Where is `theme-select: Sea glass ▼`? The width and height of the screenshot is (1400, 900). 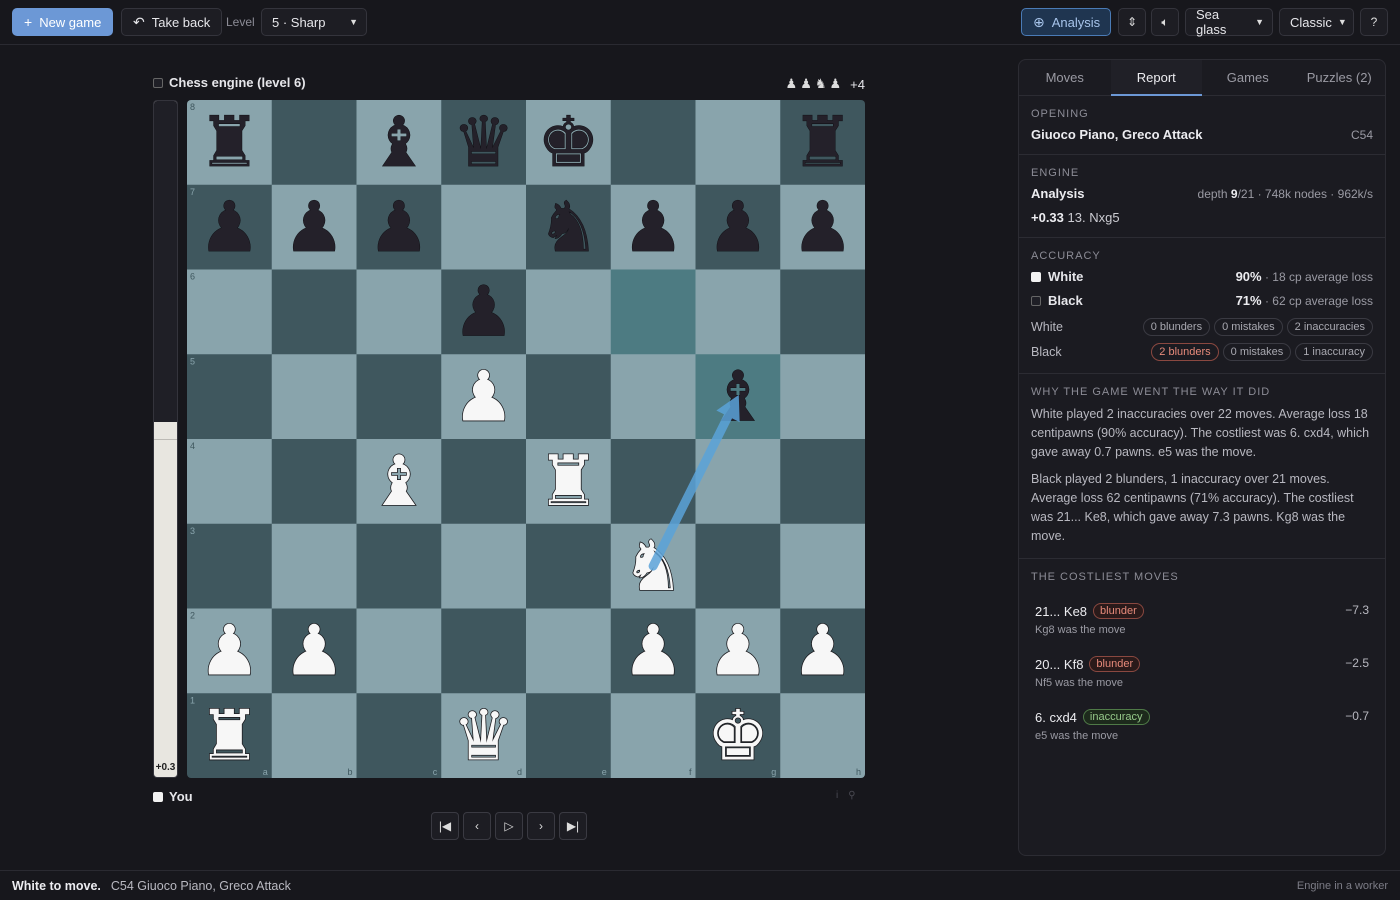
theme-select: Sea glass ▼ is located at coordinates (1229, 22).